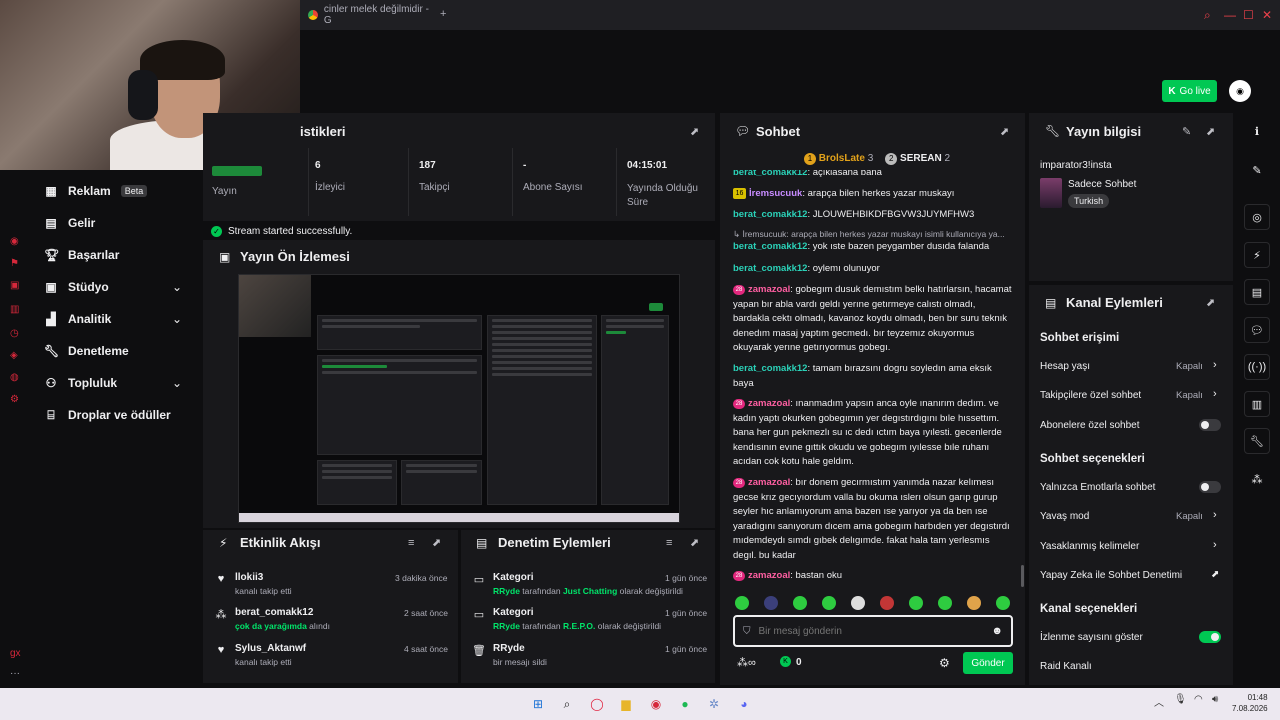  What do you see at coordinates (14, 377) in the screenshot?
I see `rail-bubble-icon: ◍` at bounding box center [14, 377].